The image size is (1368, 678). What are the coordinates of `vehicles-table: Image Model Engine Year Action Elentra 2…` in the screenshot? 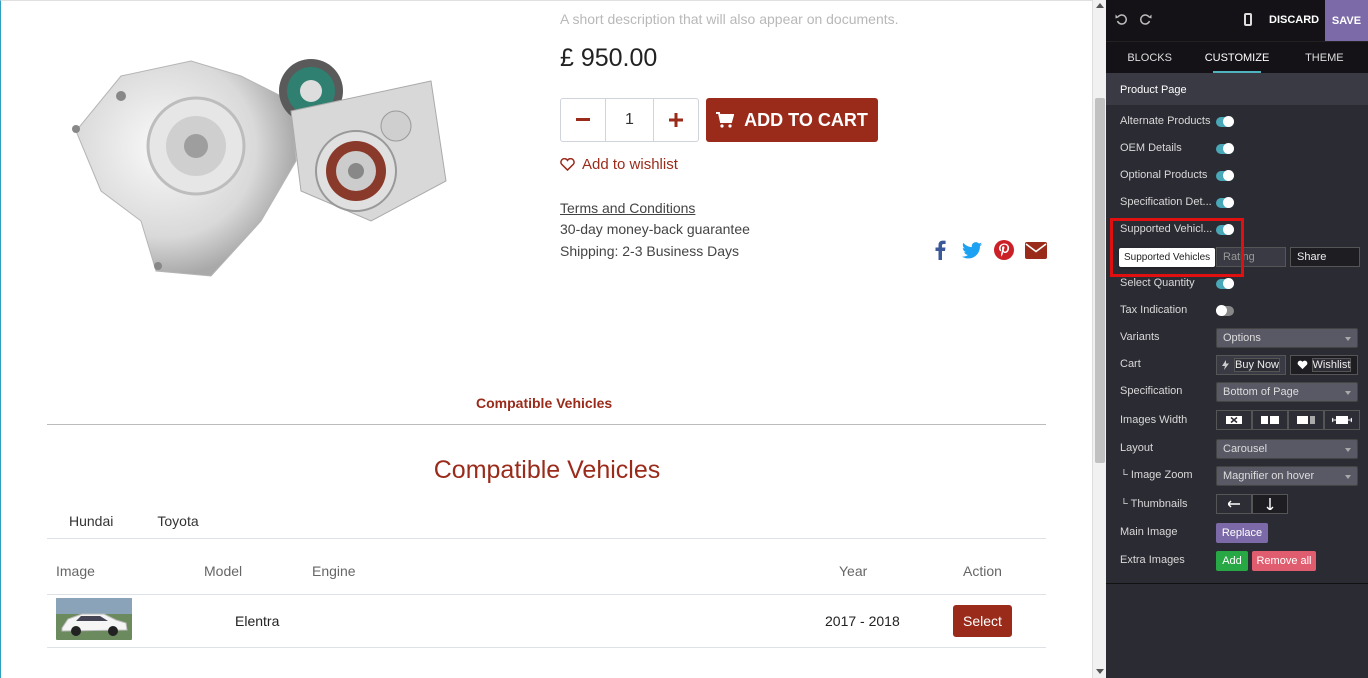 It's located at (546, 598).